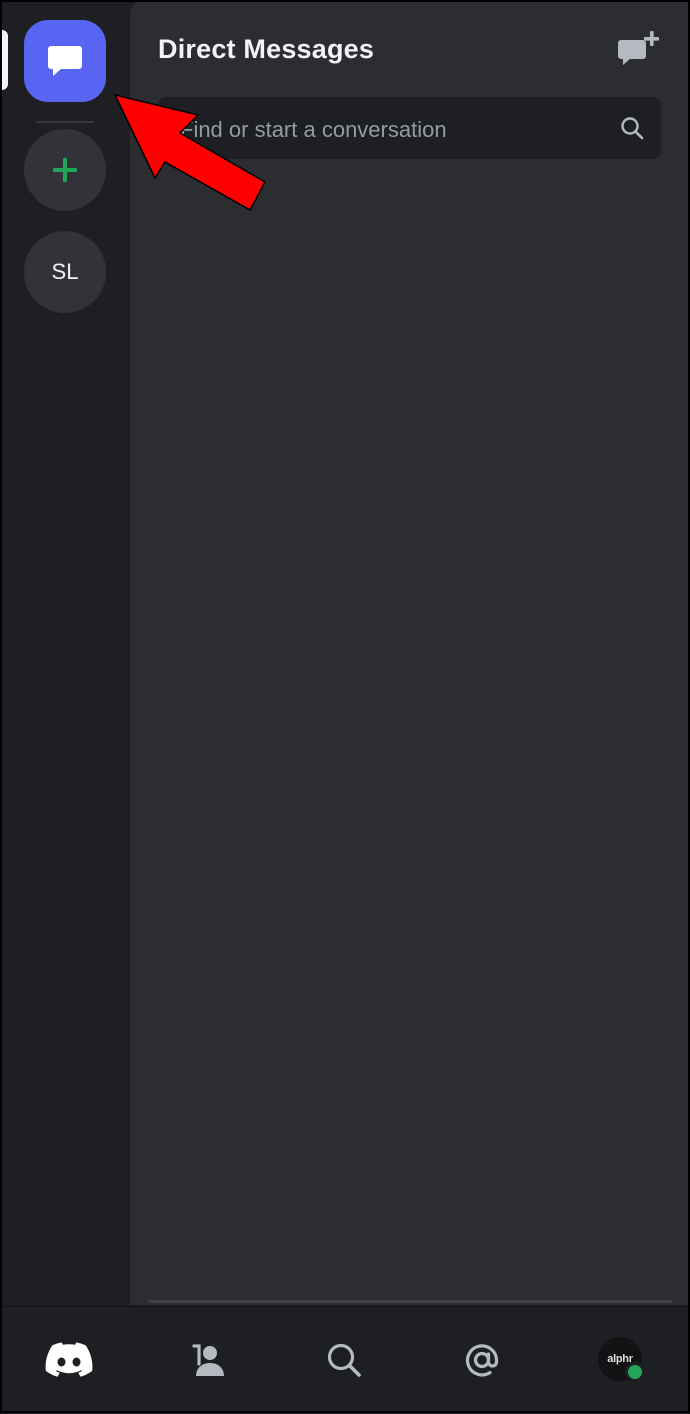  I want to click on mentions-icon, so click(482, 1360).